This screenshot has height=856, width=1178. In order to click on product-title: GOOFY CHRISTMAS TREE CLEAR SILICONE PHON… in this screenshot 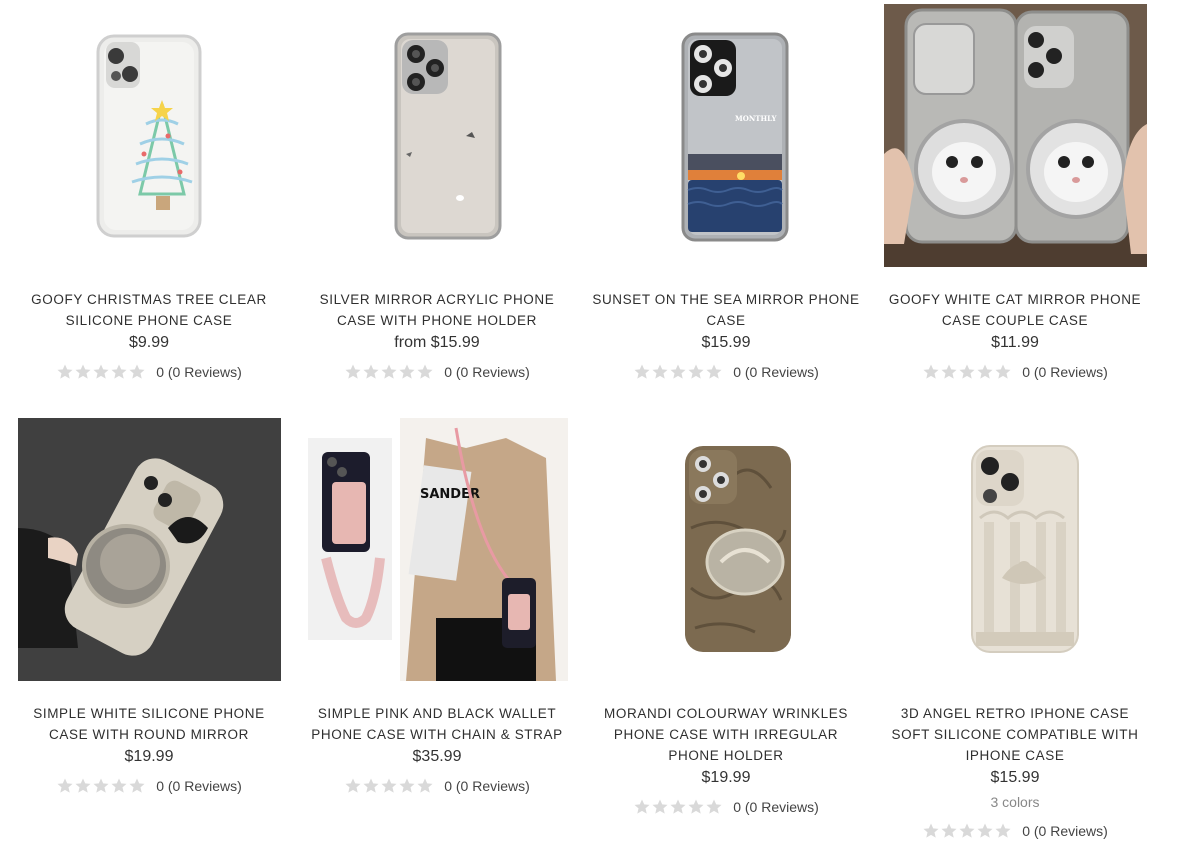, I will do `click(149, 310)`.